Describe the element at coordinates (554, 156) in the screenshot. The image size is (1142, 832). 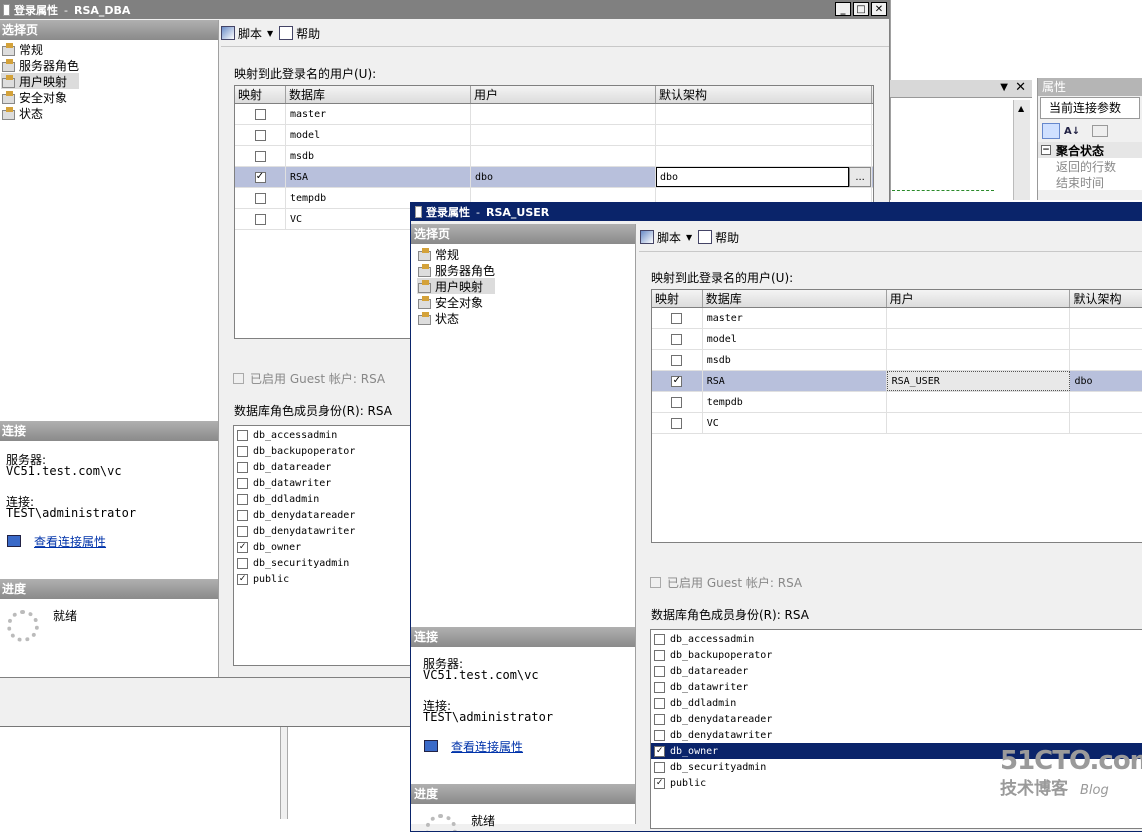
I see `table-row: msdb` at that location.